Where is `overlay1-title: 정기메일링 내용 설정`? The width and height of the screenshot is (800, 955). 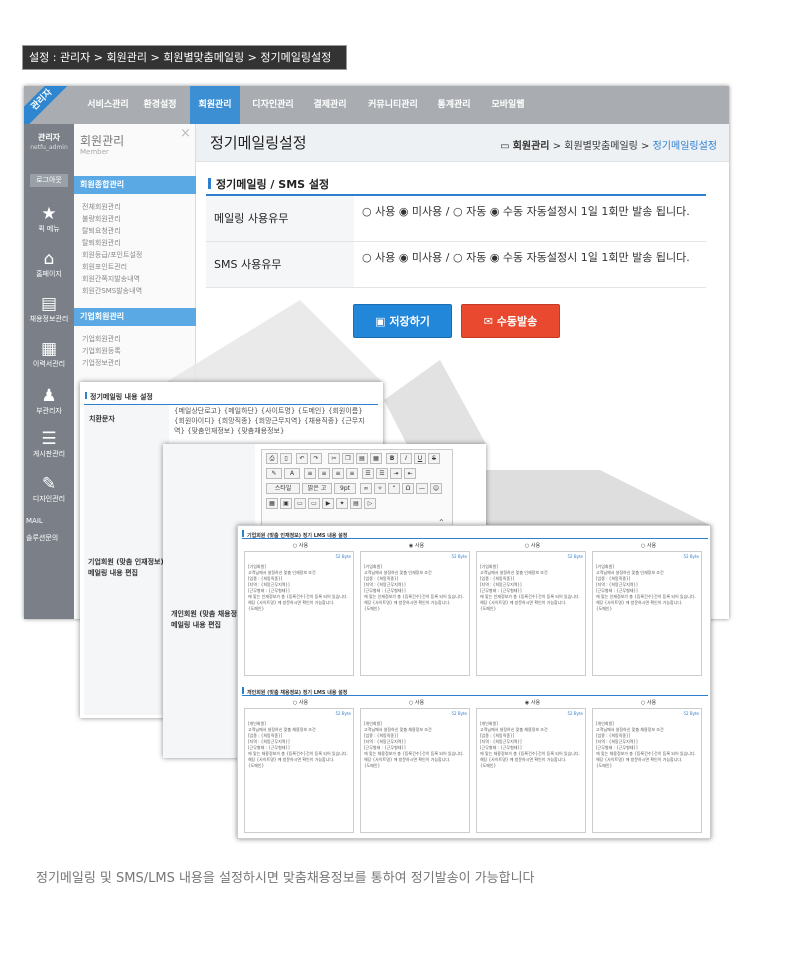 overlay1-title: 정기메일링 내용 설정 is located at coordinates (119, 397).